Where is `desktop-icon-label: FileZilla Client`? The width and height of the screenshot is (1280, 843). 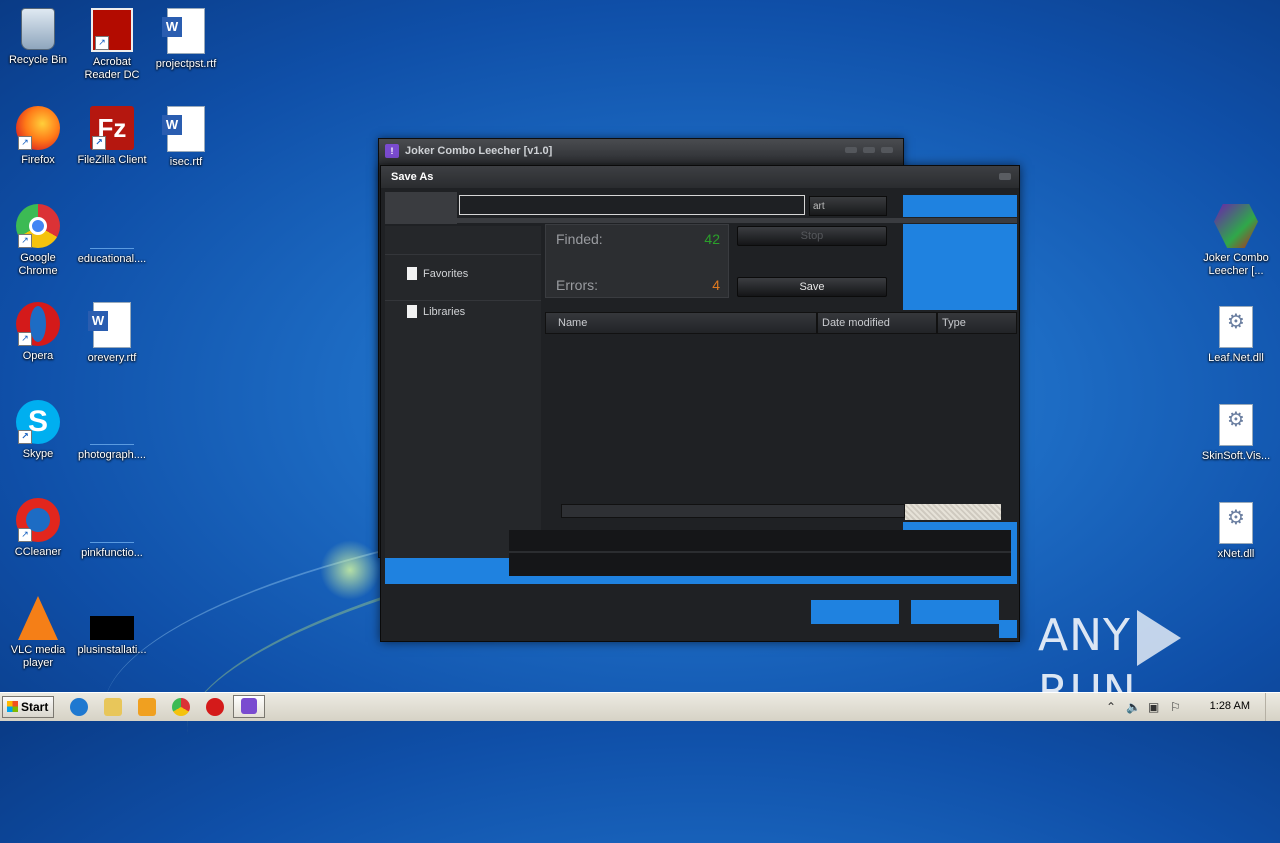 desktop-icon-label: FileZilla Client is located at coordinates (112, 160).